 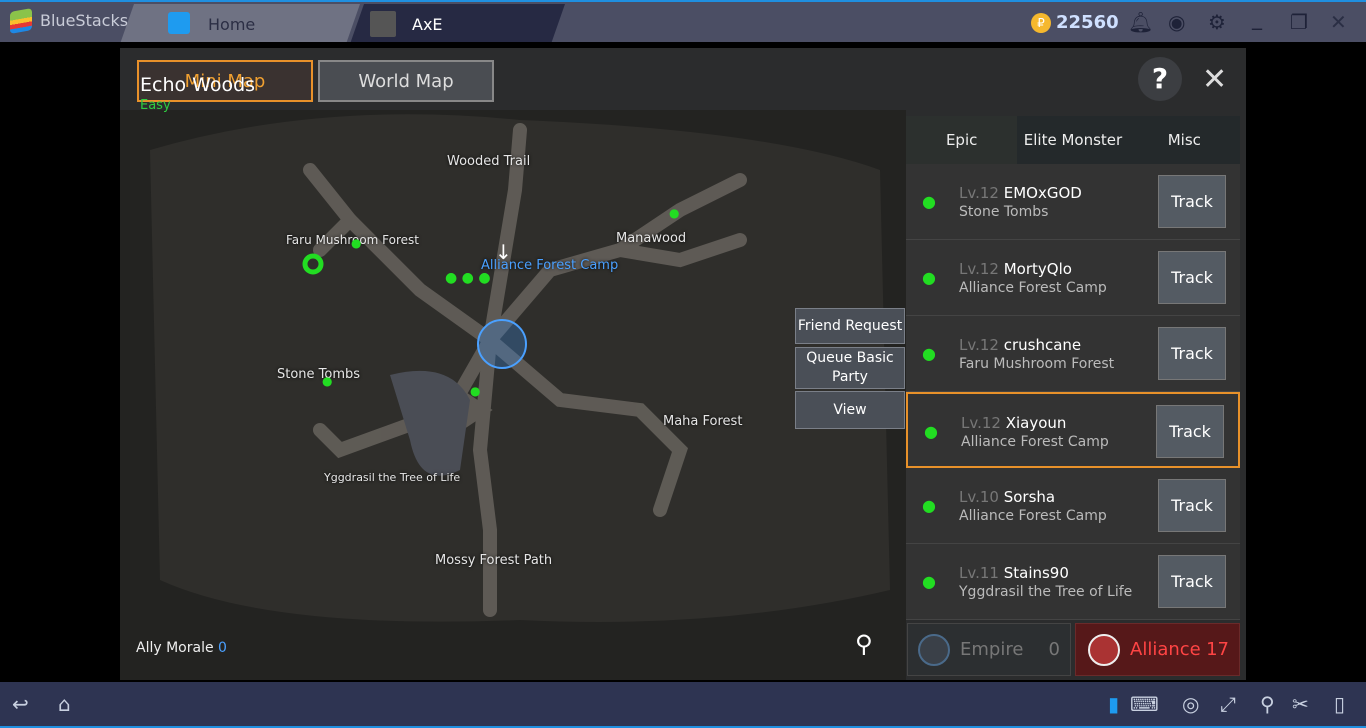 What do you see at coordinates (850, 410) in the screenshot?
I see `view-button: View` at bounding box center [850, 410].